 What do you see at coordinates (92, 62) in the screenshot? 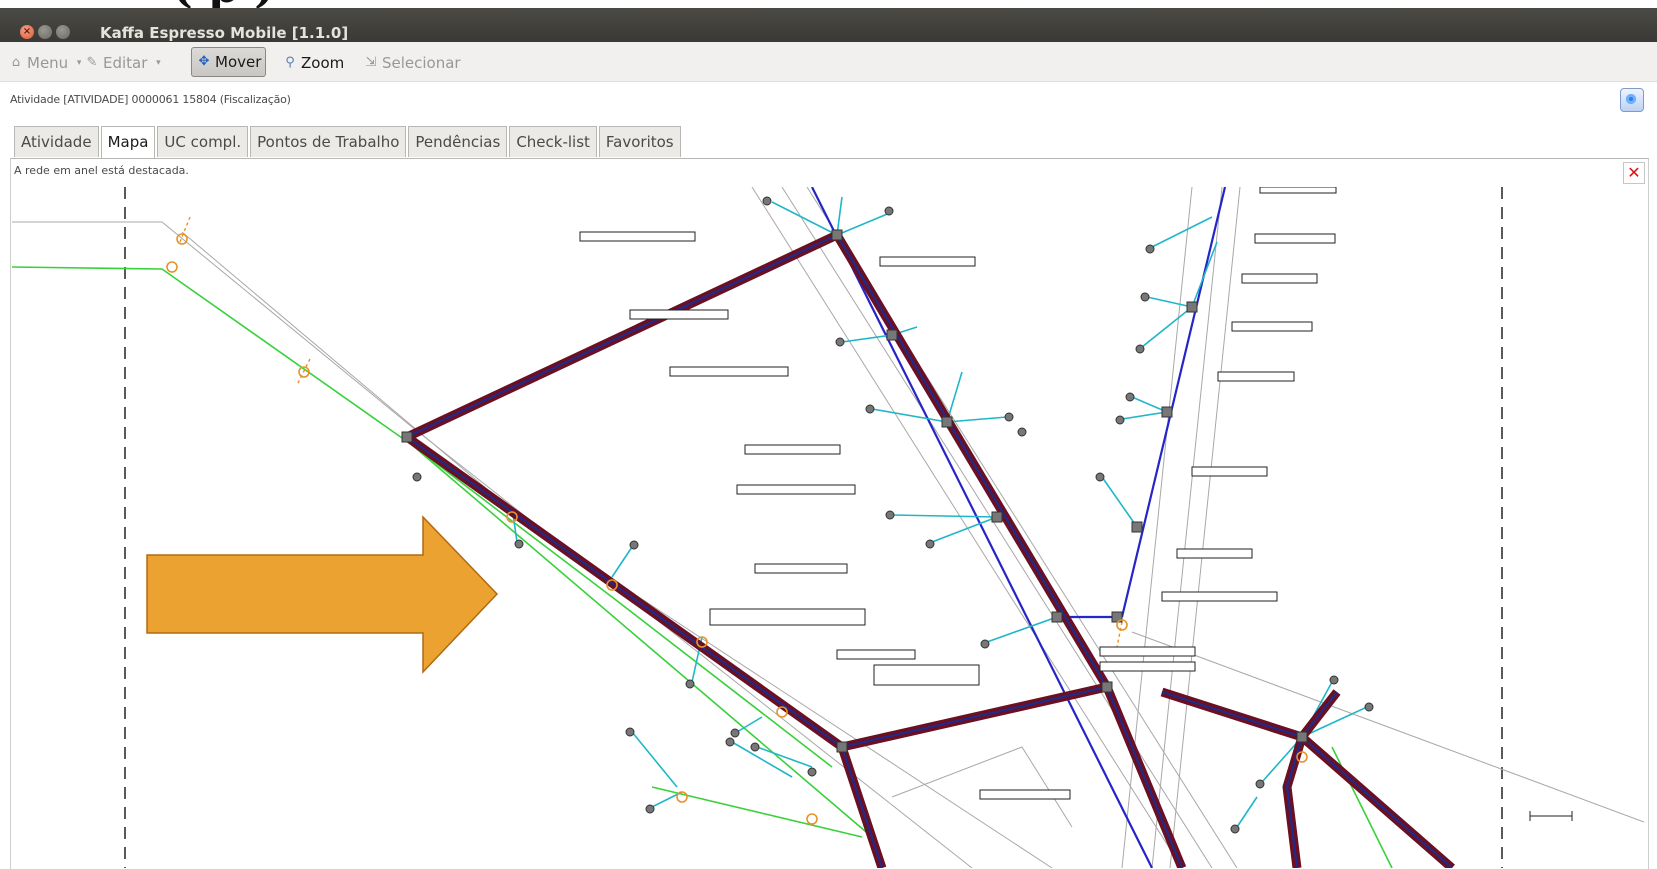
I see `edit-icon: ✎` at bounding box center [92, 62].